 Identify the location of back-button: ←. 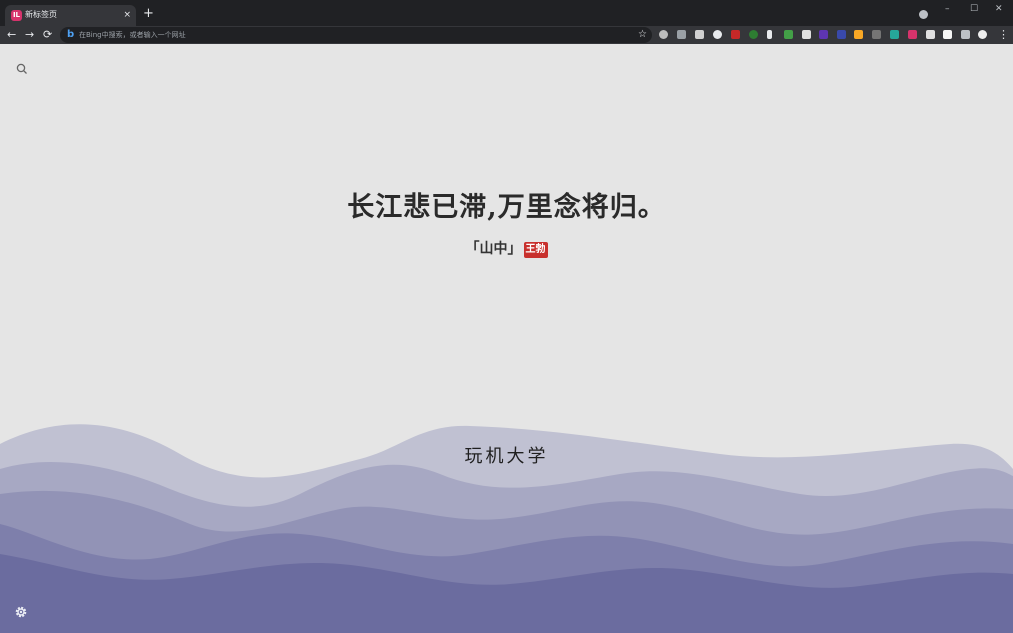
(11, 35).